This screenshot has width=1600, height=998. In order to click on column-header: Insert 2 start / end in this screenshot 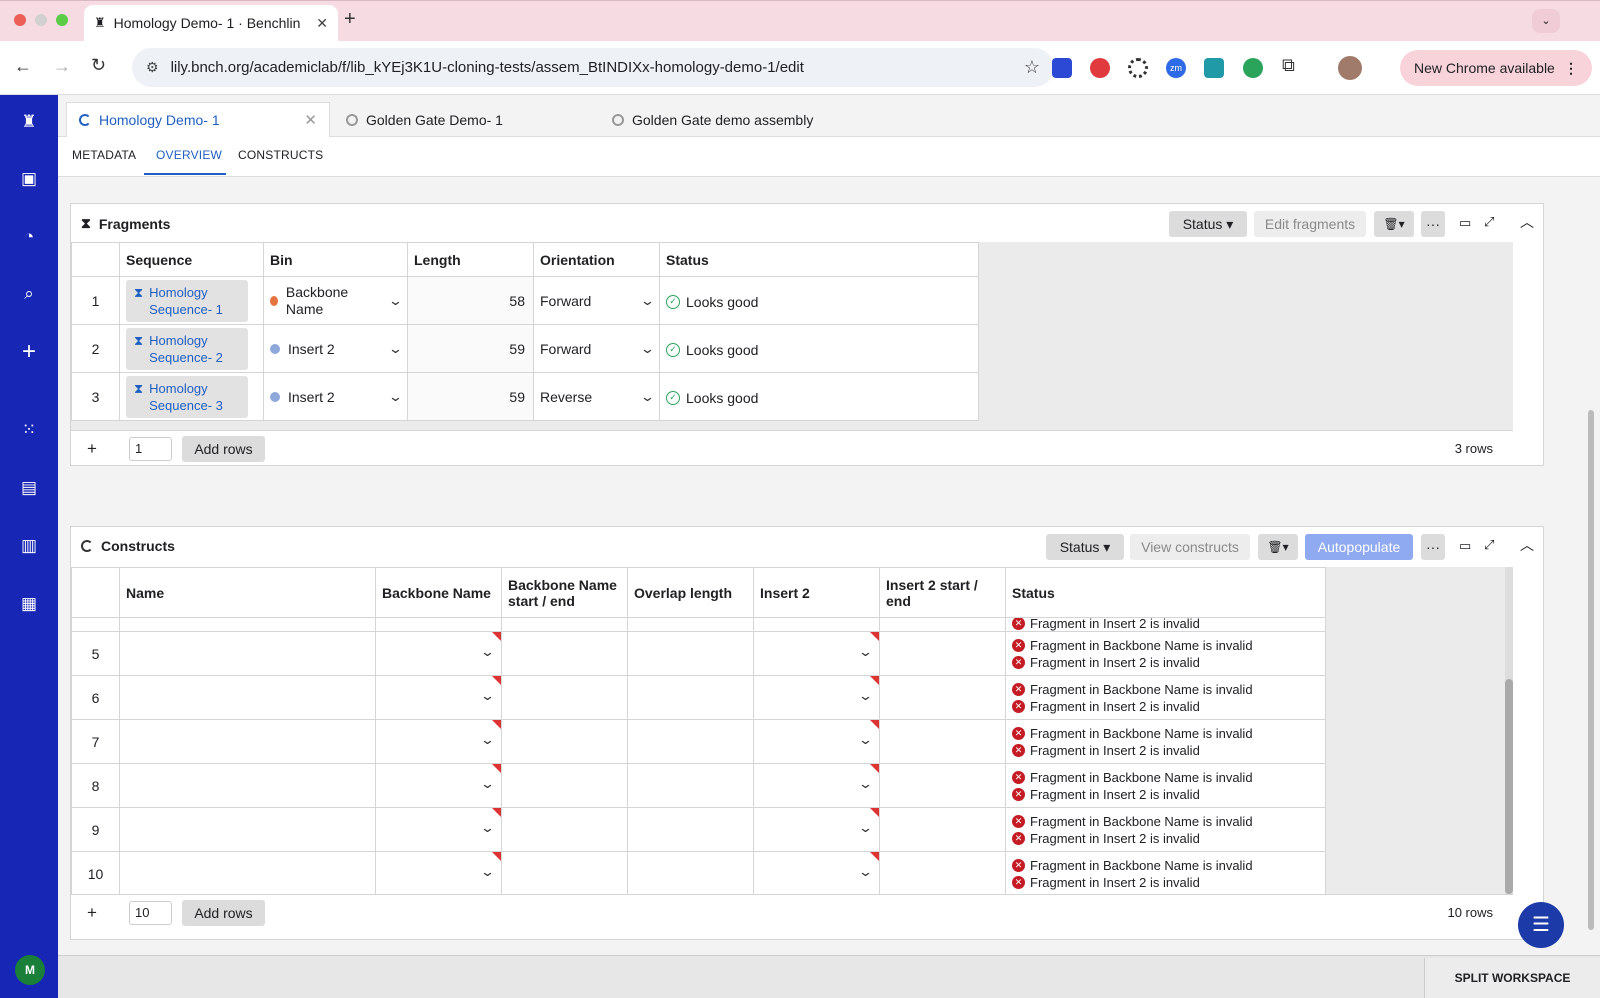, I will do `click(942, 592)`.